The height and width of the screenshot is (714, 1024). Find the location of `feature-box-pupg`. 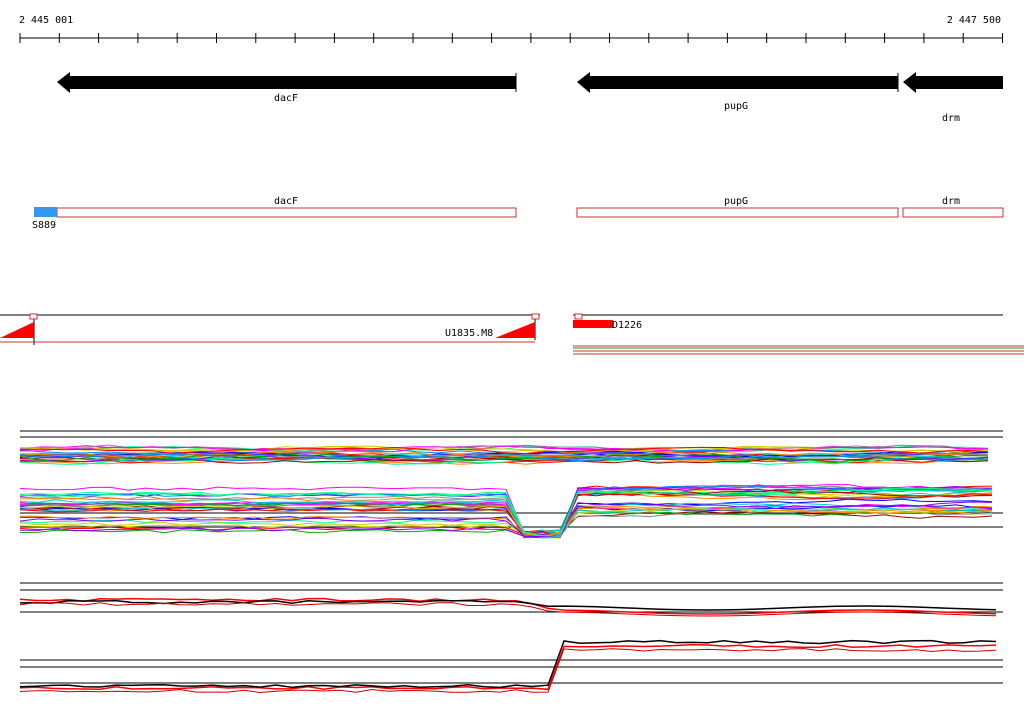

feature-box-pupg is located at coordinates (737, 212).